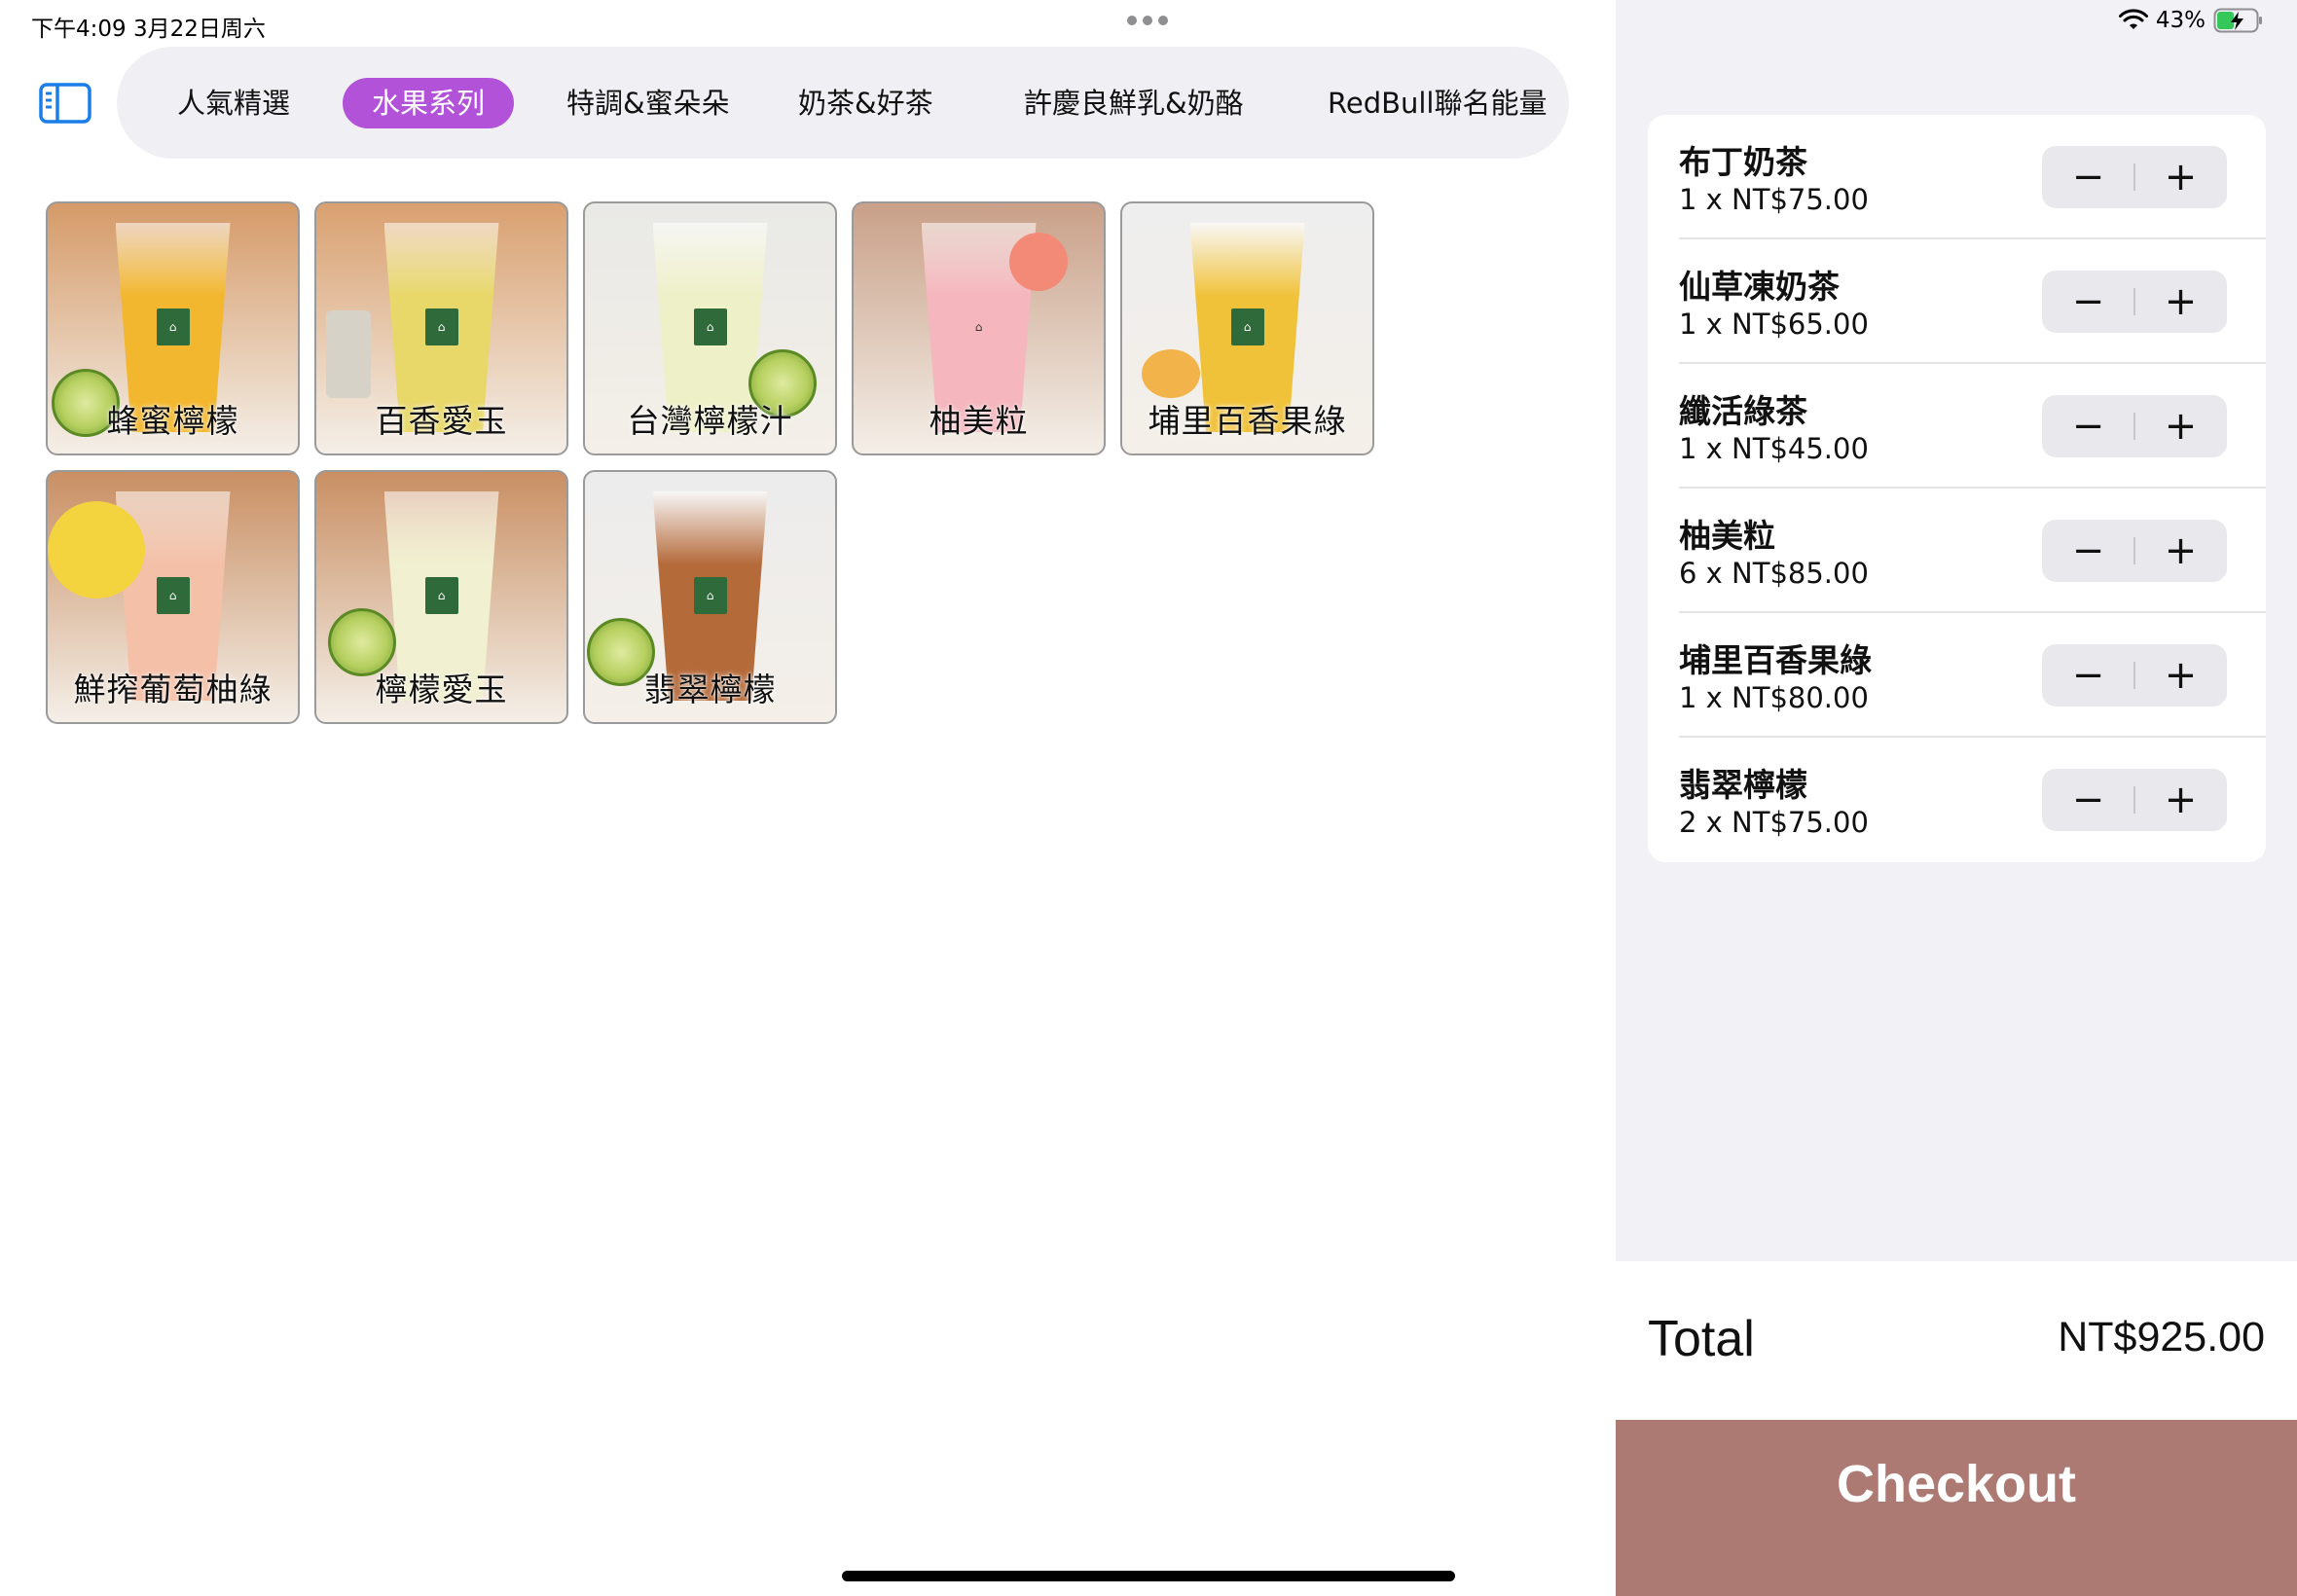 This screenshot has width=2297, height=1596. I want to click on product-name: 鮮搾葡萄柚綠, so click(173, 689).